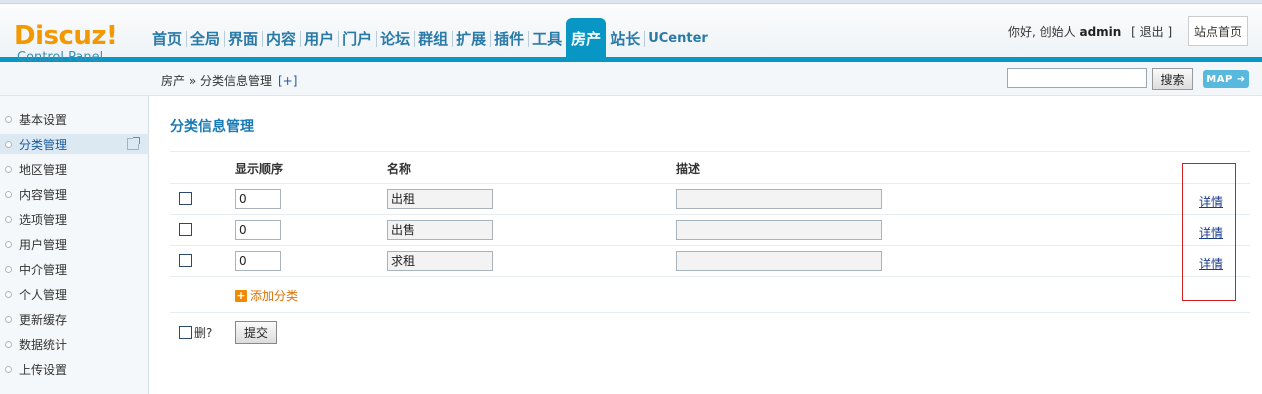 The image size is (1262, 394). I want to click on nav-item-admin: 站长, so click(625, 38).